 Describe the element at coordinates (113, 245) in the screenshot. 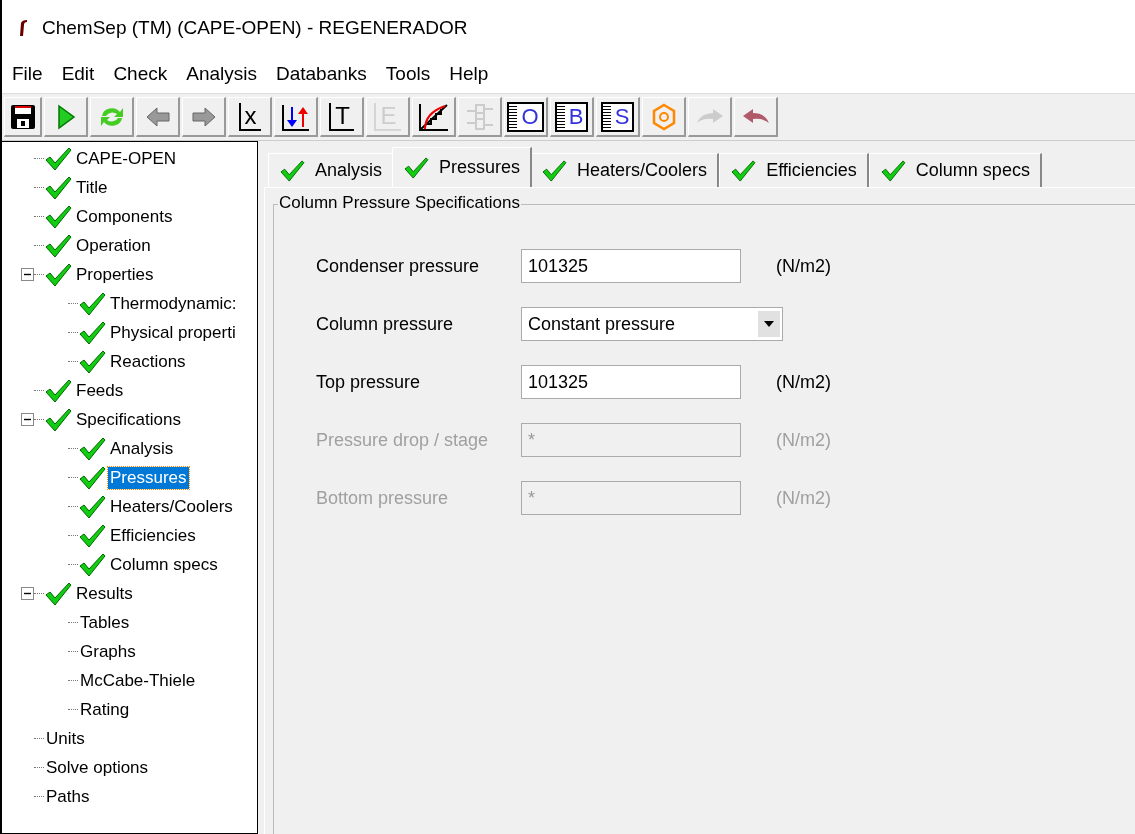

I see `tree-item: Operation` at that location.